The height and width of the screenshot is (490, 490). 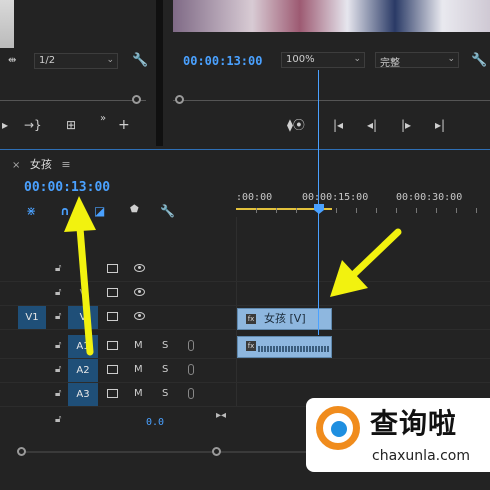 I want to click on watermark-subtitle: chaxunla.com, so click(x=421, y=456).